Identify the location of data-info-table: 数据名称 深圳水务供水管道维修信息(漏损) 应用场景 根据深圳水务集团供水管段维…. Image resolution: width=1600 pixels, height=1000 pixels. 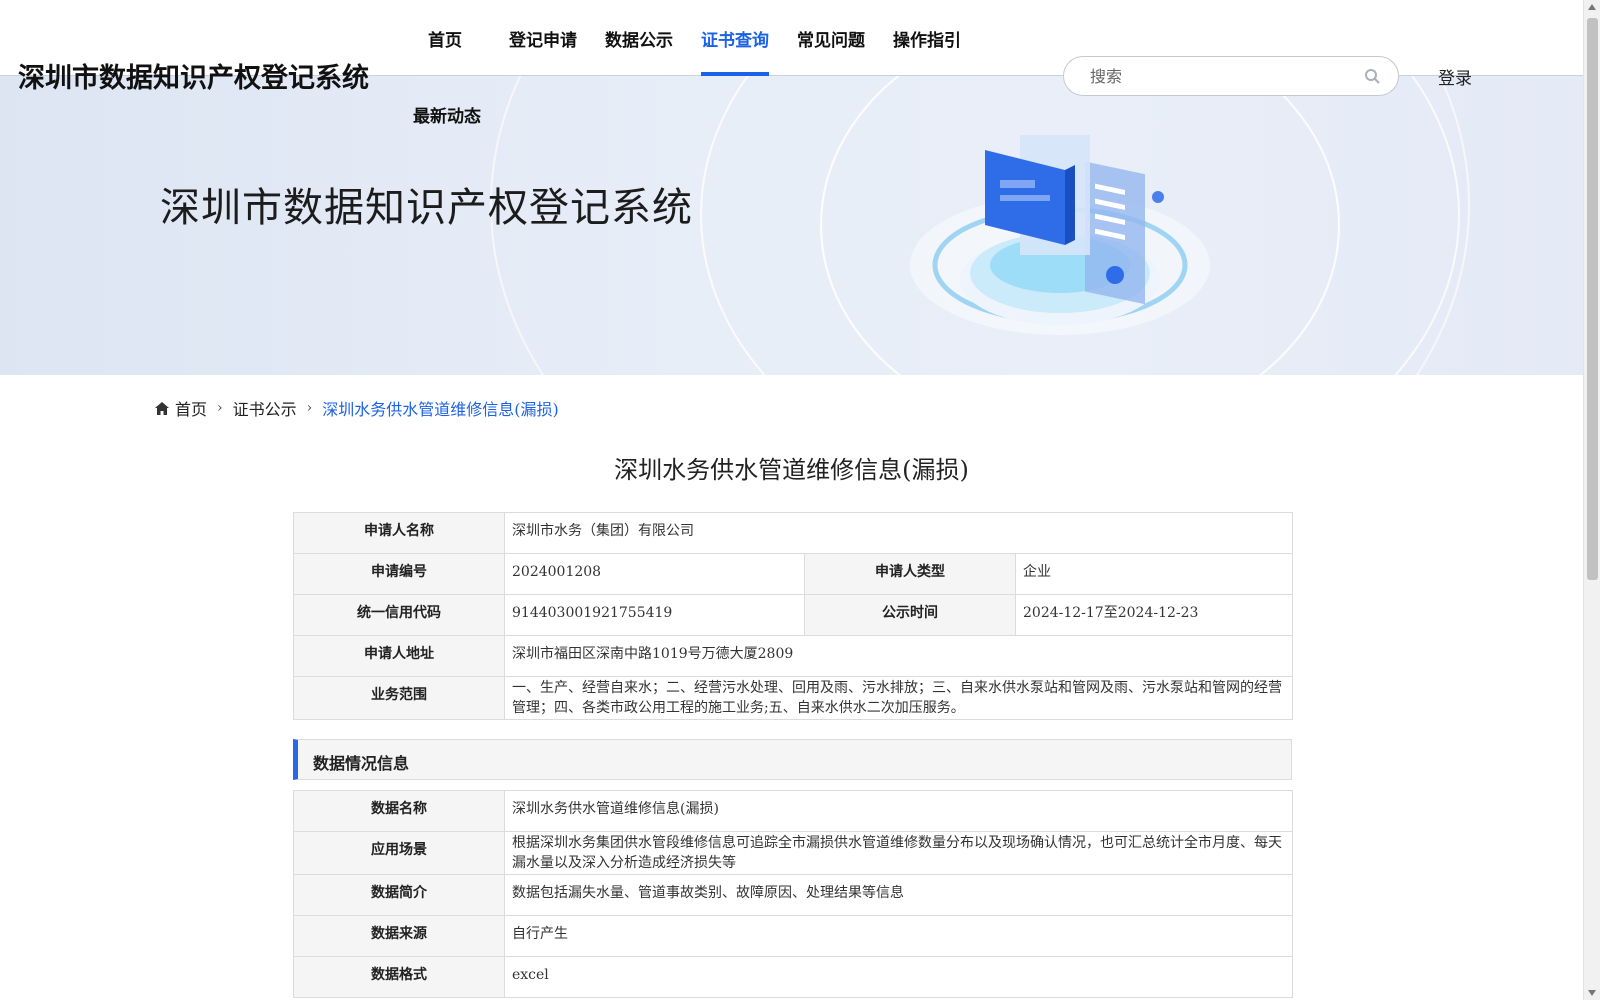
(793, 894).